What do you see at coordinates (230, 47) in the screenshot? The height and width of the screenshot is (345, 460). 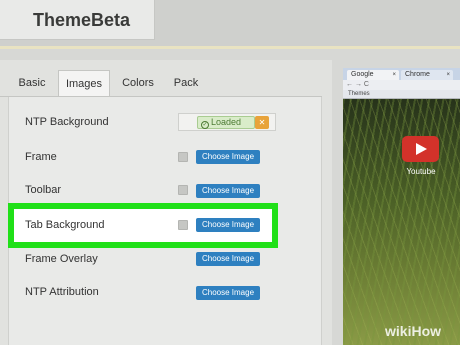 I see `header-divider` at bounding box center [230, 47].